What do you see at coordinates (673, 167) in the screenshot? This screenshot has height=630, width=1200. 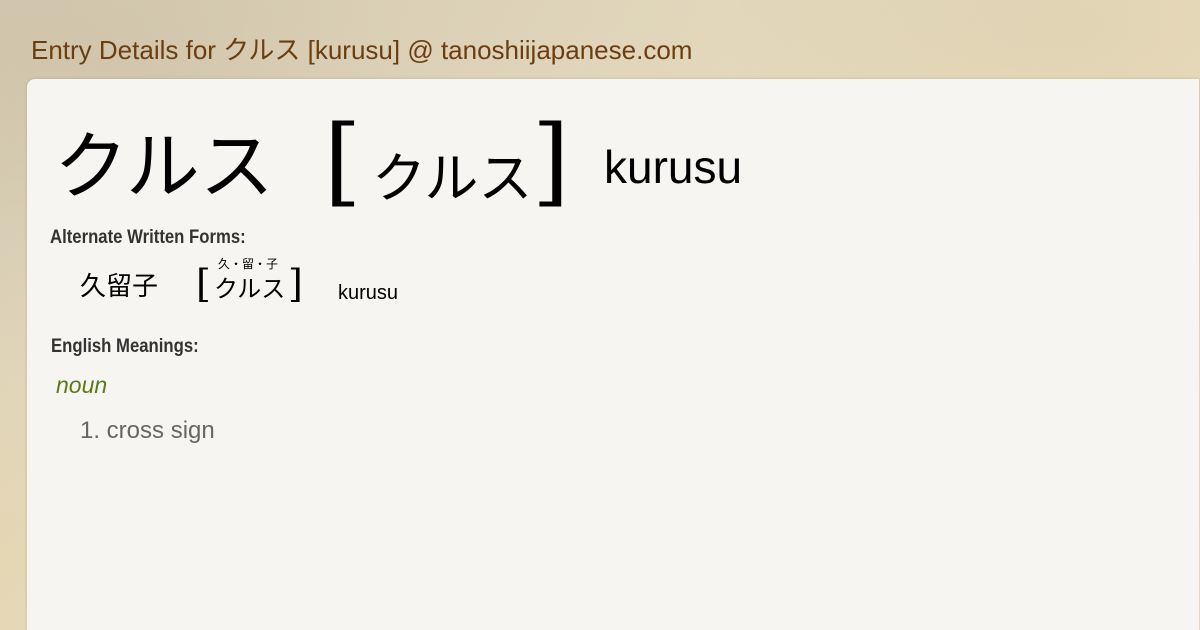 I see `main-entry-romaji: kurusu` at bounding box center [673, 167].